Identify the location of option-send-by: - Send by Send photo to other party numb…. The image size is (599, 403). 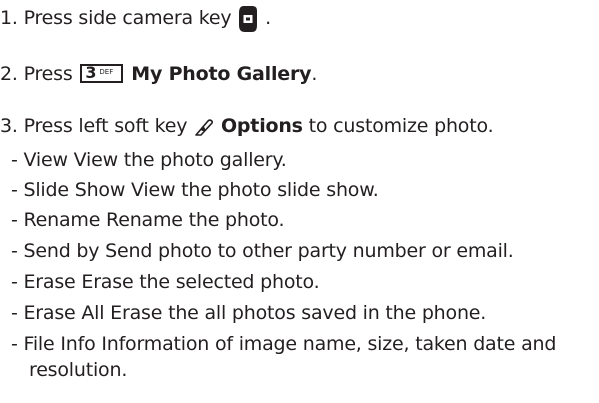
(262, 251).